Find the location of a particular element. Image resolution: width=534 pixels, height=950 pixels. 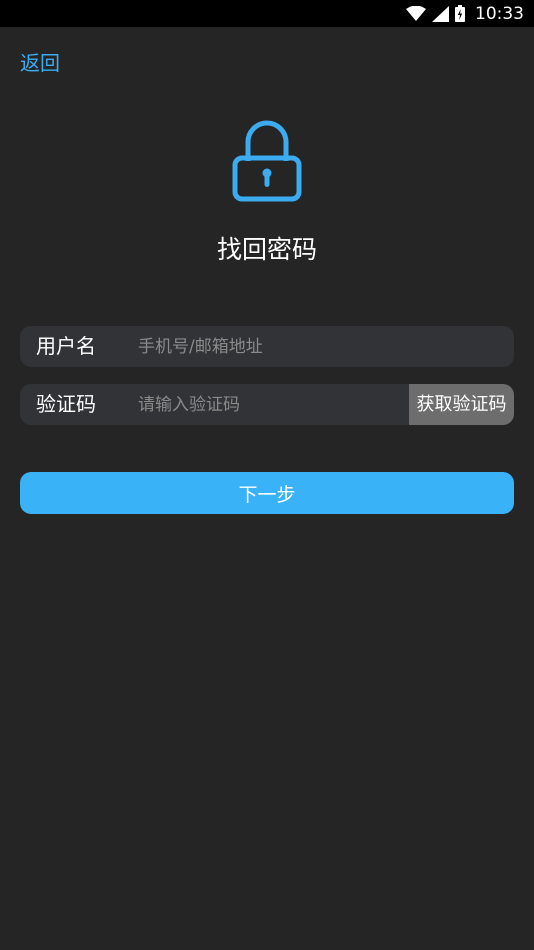

signal-icon is located at coordinates (440, 13).